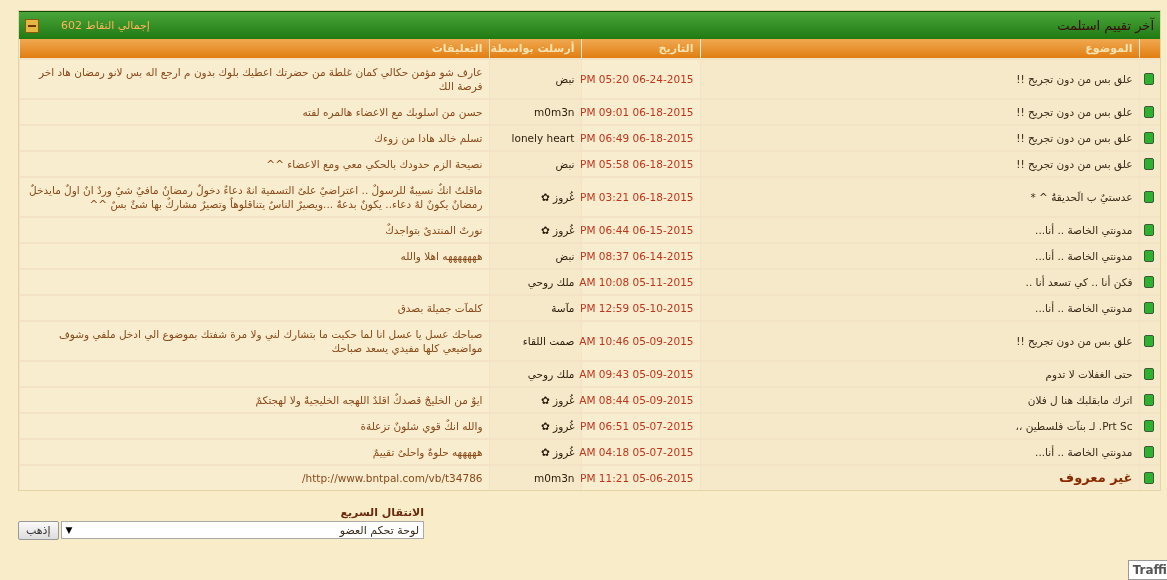 Image resolution: width=1167 pixels, height=580 pixels. Describe the element at coordinates (535, 49) in the screenshot. I see `column-header: أرسلت بواسطة` at that location.